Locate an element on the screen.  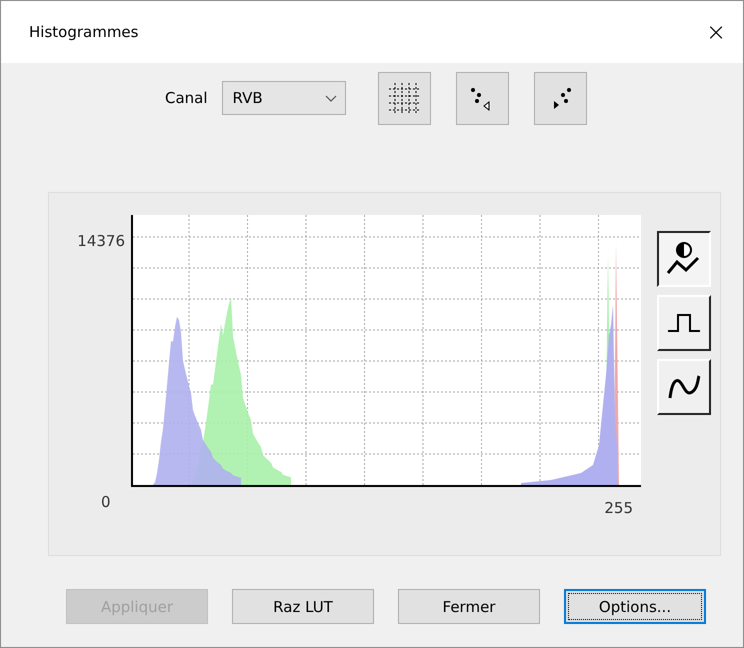
y-max-label: 14376 is located at coordinates (101, 241).